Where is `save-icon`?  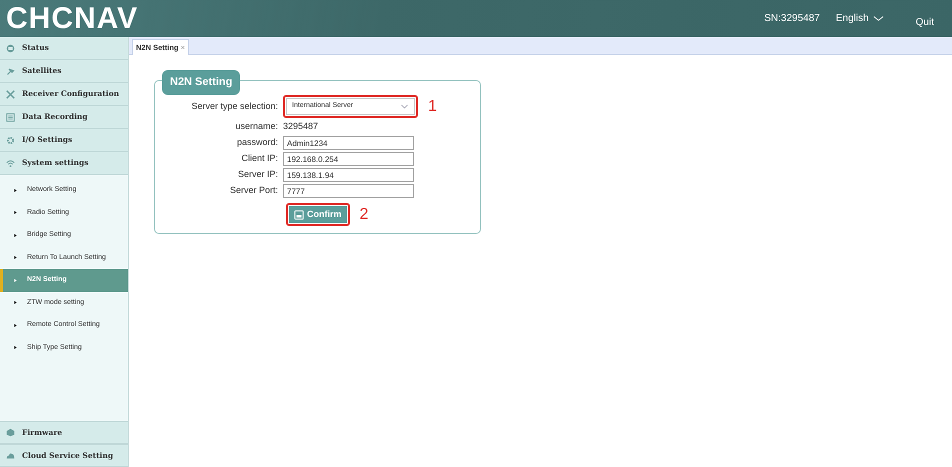
save-icon is located at coordinates (299, 215).